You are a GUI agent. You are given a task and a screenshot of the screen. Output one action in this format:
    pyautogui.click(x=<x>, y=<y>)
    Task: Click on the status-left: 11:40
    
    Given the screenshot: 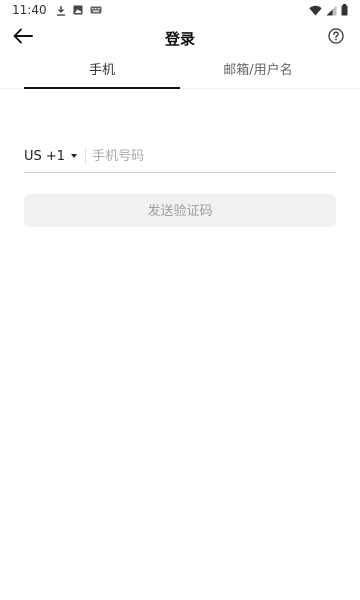 What is the action you would take?
    pyautogui.click(x=57, y=10)
    